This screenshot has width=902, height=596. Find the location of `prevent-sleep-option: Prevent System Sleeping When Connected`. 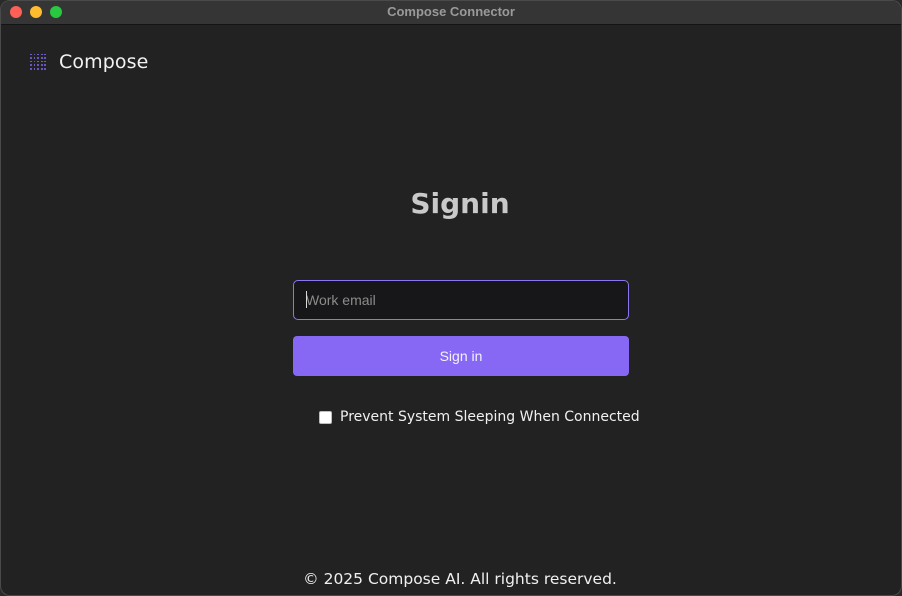

prevent-sleep-option: Prevent System Sleeping When Connected is located at coordinates (479, 417).